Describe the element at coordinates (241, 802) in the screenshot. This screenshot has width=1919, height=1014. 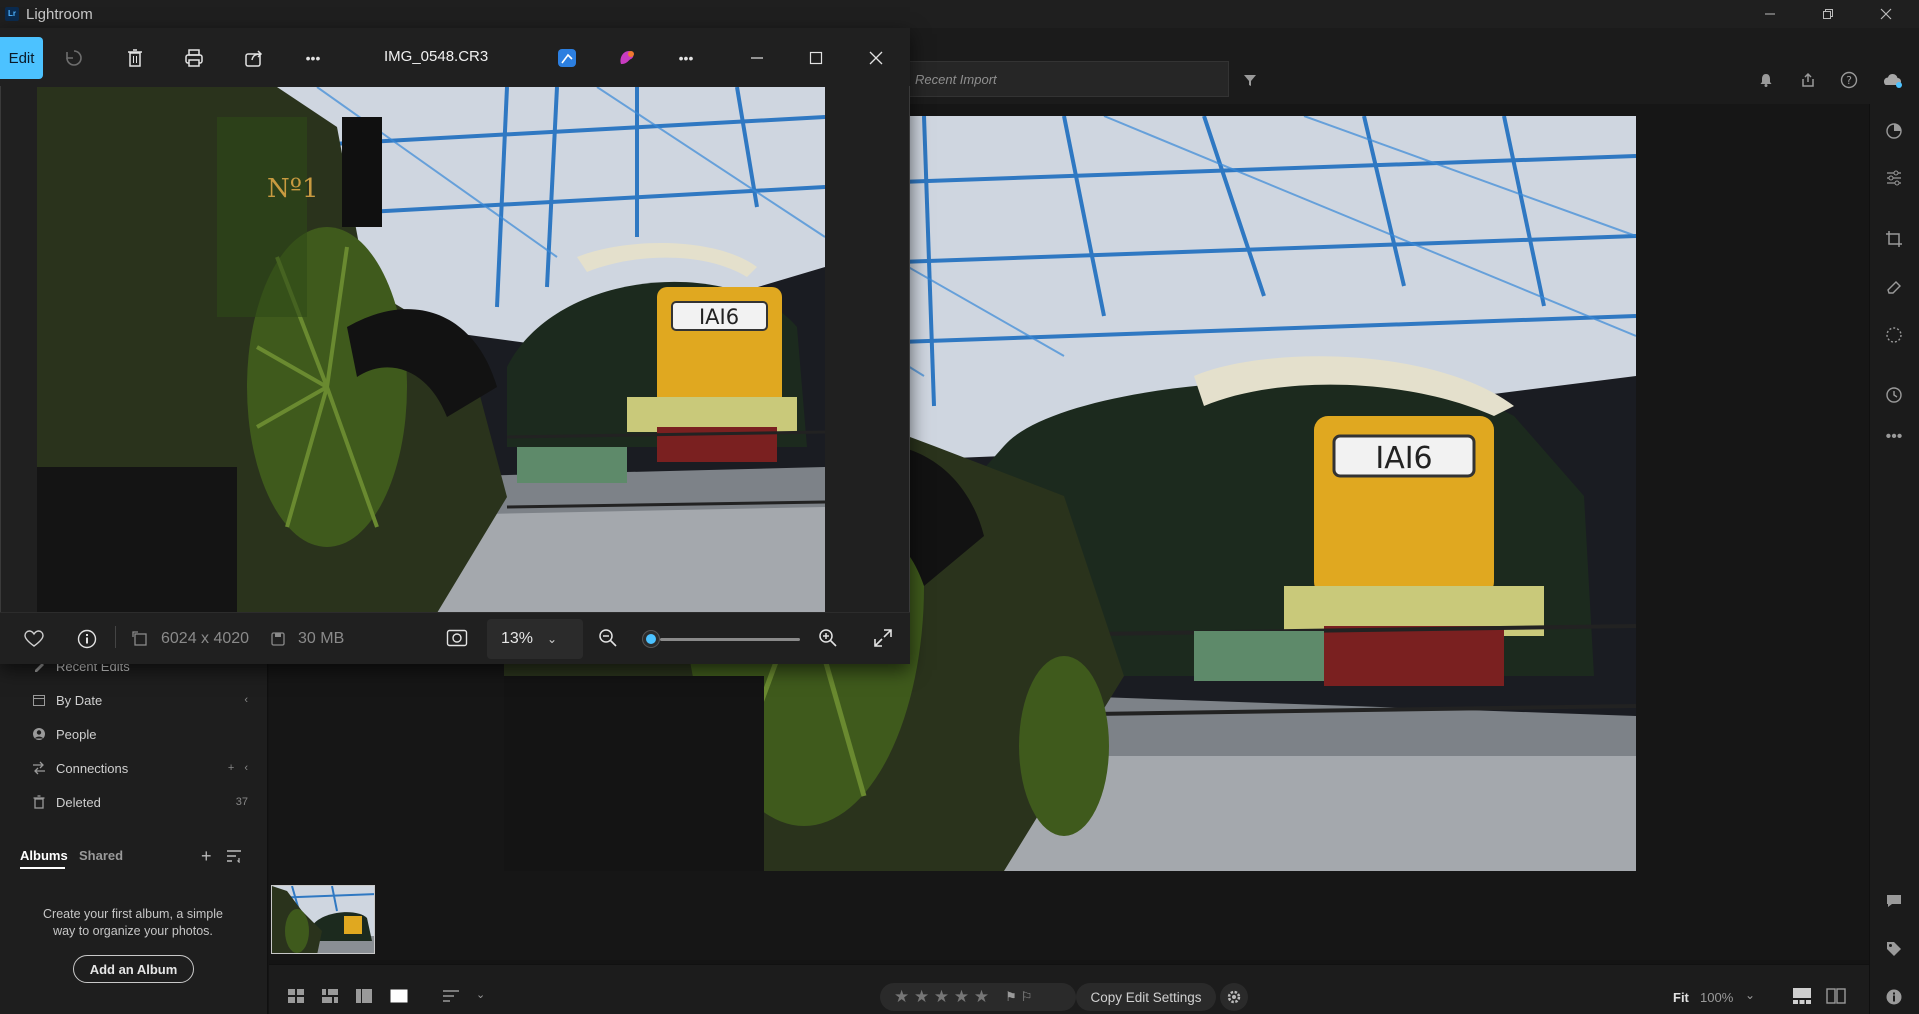
I see `deleted-count: 37` at that location.